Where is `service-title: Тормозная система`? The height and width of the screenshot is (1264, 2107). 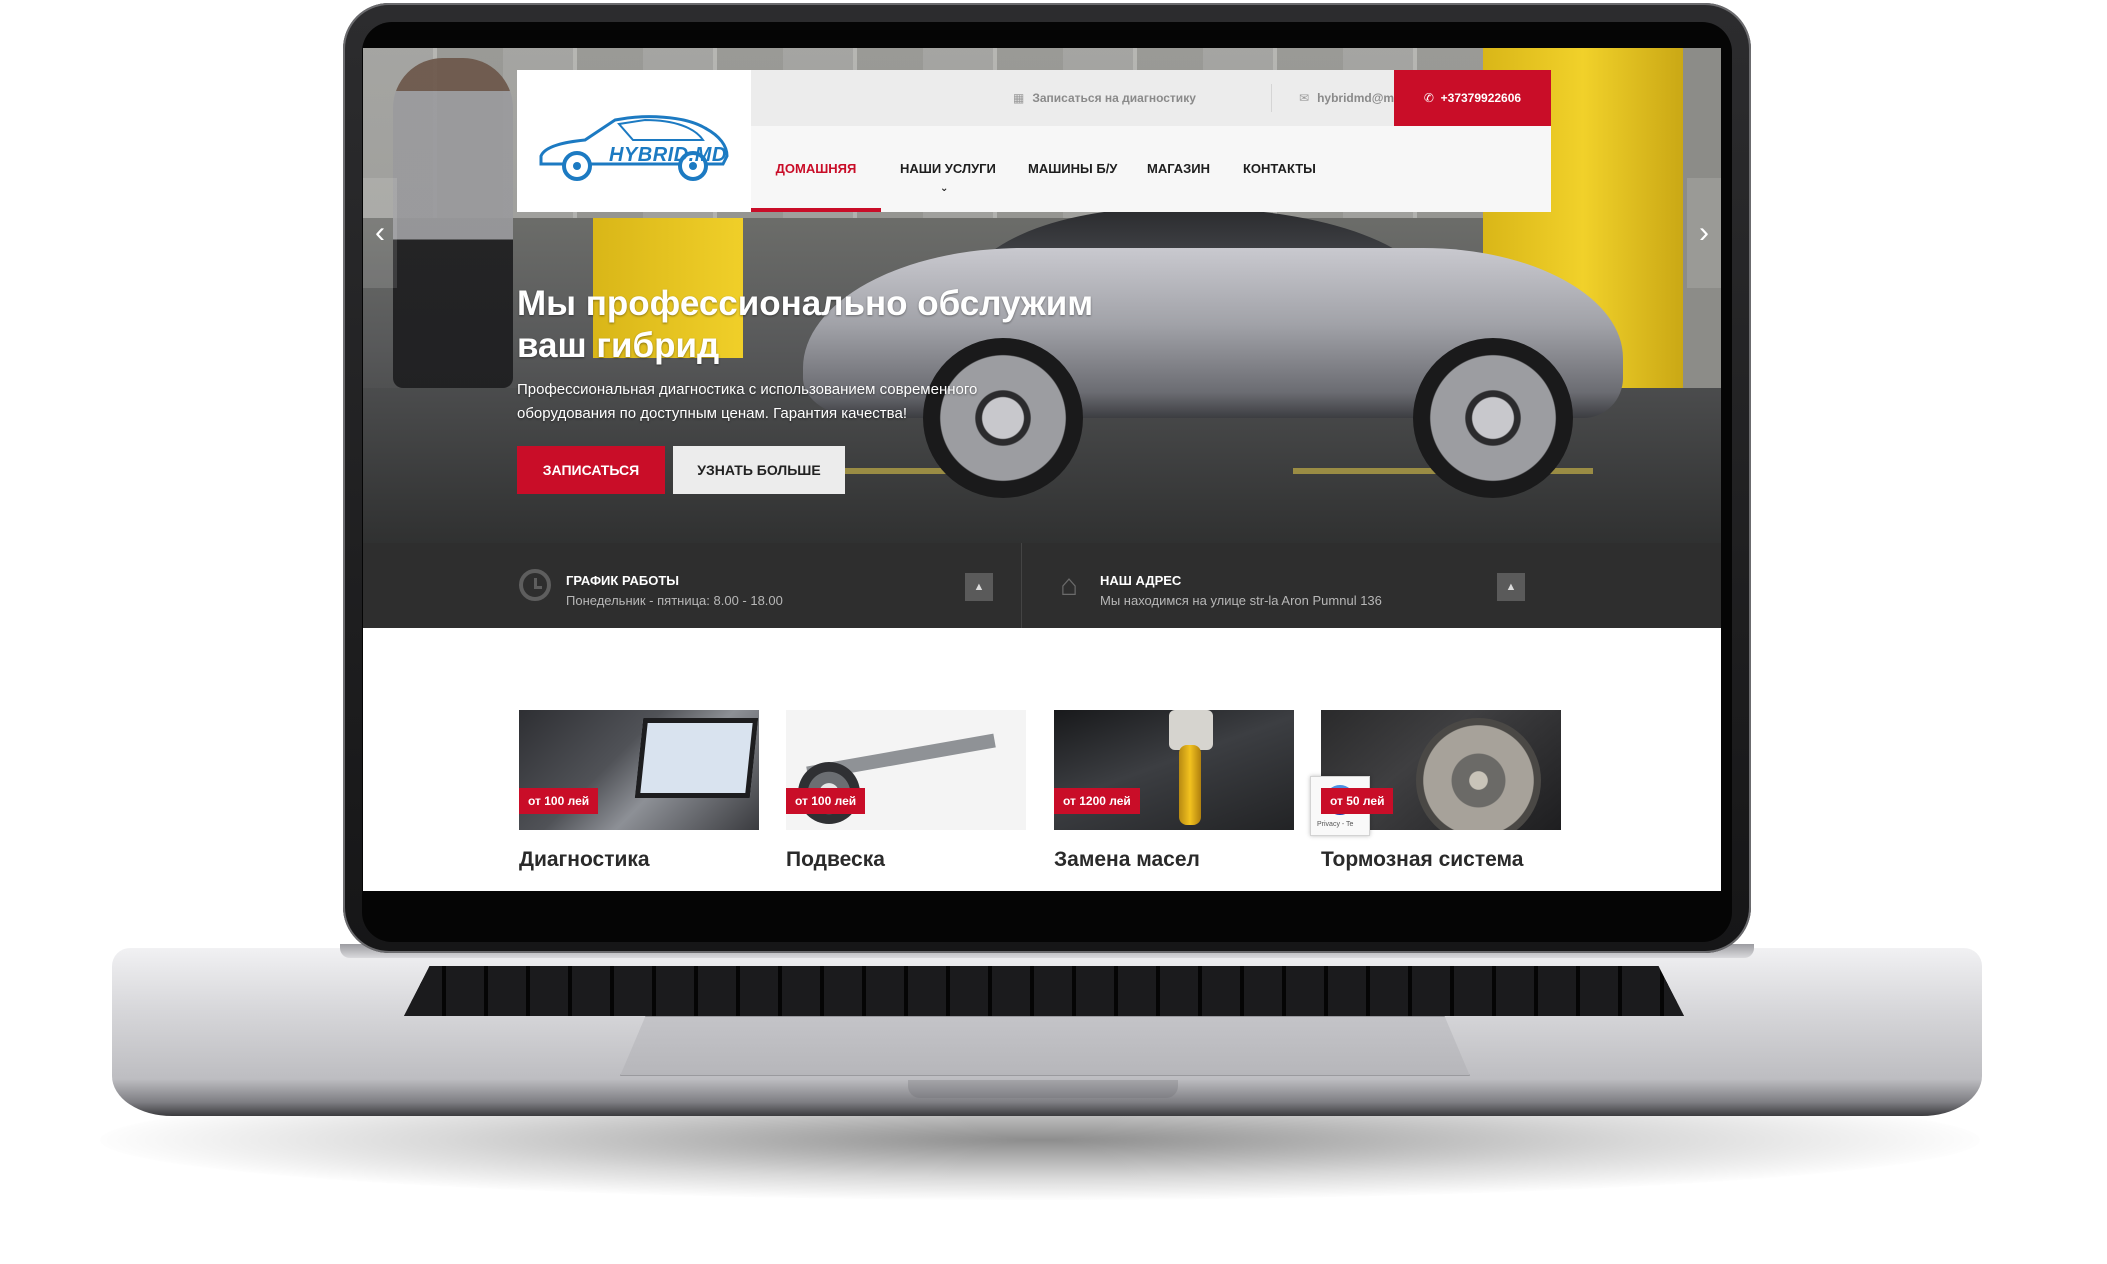 service-title: Тормозная система is located at coordinates (1422, 859).